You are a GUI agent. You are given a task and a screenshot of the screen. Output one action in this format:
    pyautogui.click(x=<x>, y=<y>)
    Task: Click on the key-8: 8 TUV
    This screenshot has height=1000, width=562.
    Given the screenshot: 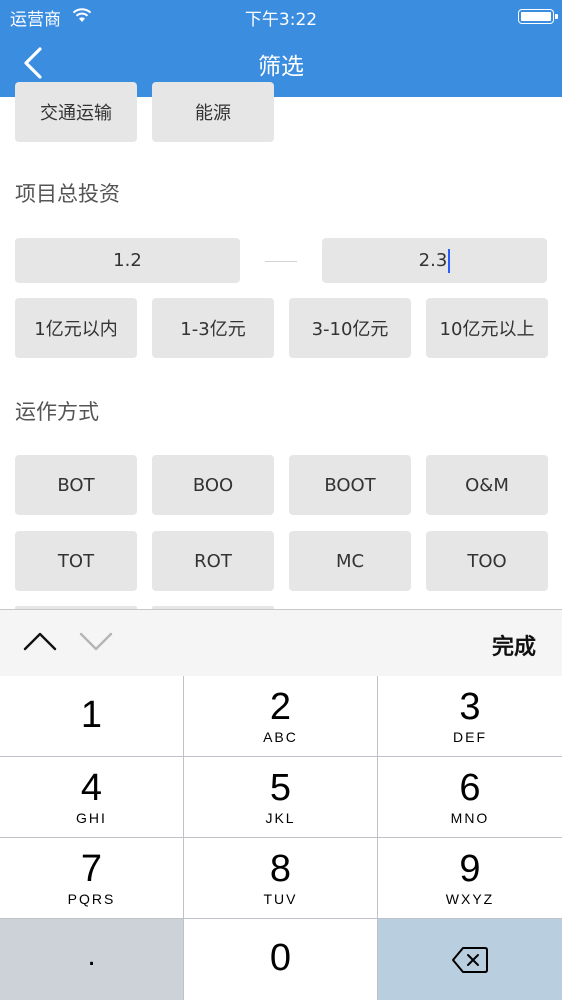 What is the action you would take?
    pyautogui.click(x=280, y=878)
    